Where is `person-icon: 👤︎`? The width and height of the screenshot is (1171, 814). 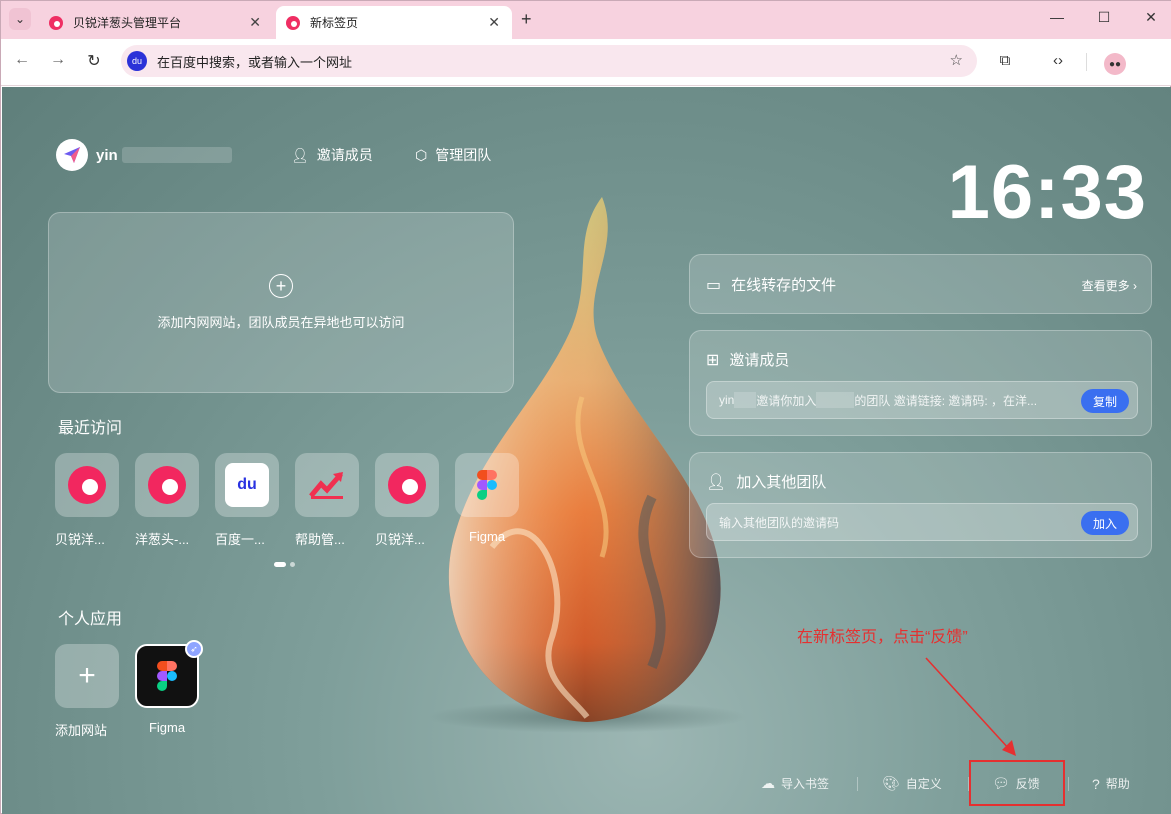 person-icon: 👤︎ is located at coordinates (300, 154).